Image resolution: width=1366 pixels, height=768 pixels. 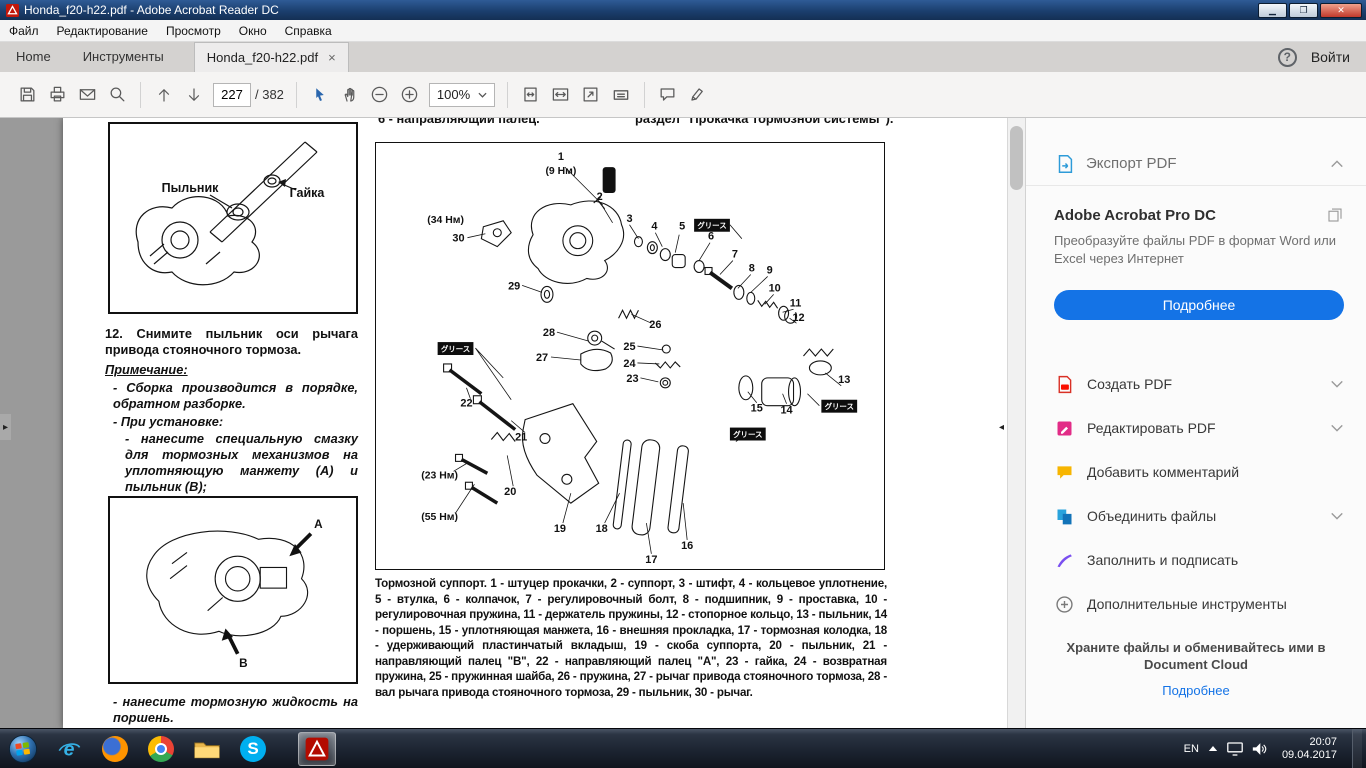 What do you see at coordinates (320, 95) in the screenshot?
I see `select-tool-button` at bounding box center [320, 95].